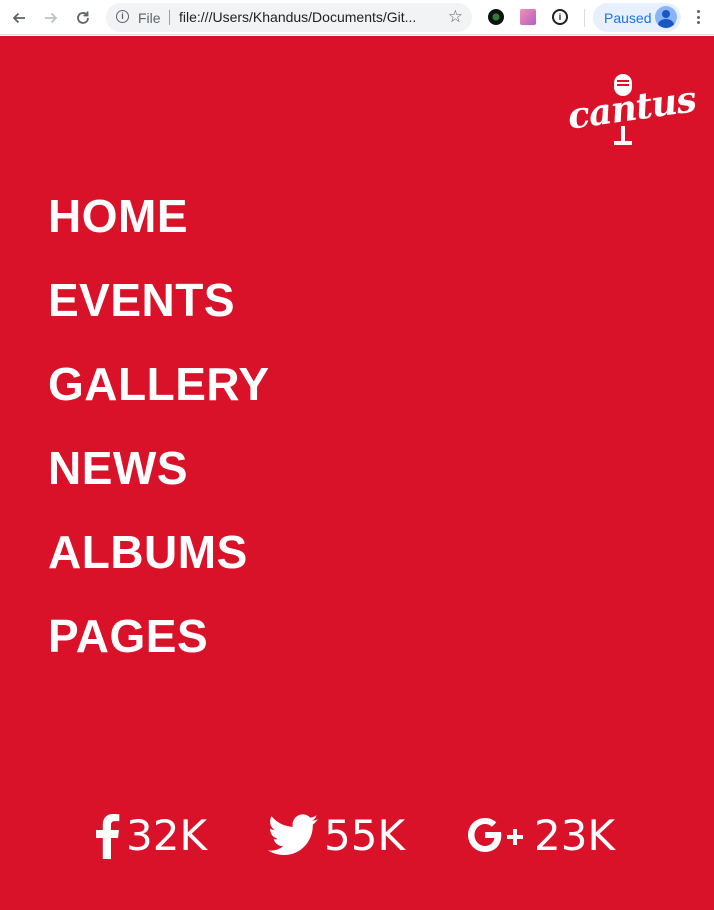 The image size is (714, 910). What do you see at coordinates (19, 18) in the screenshot?
I see `back-arrow-icon` at bounding box center [19, 18].